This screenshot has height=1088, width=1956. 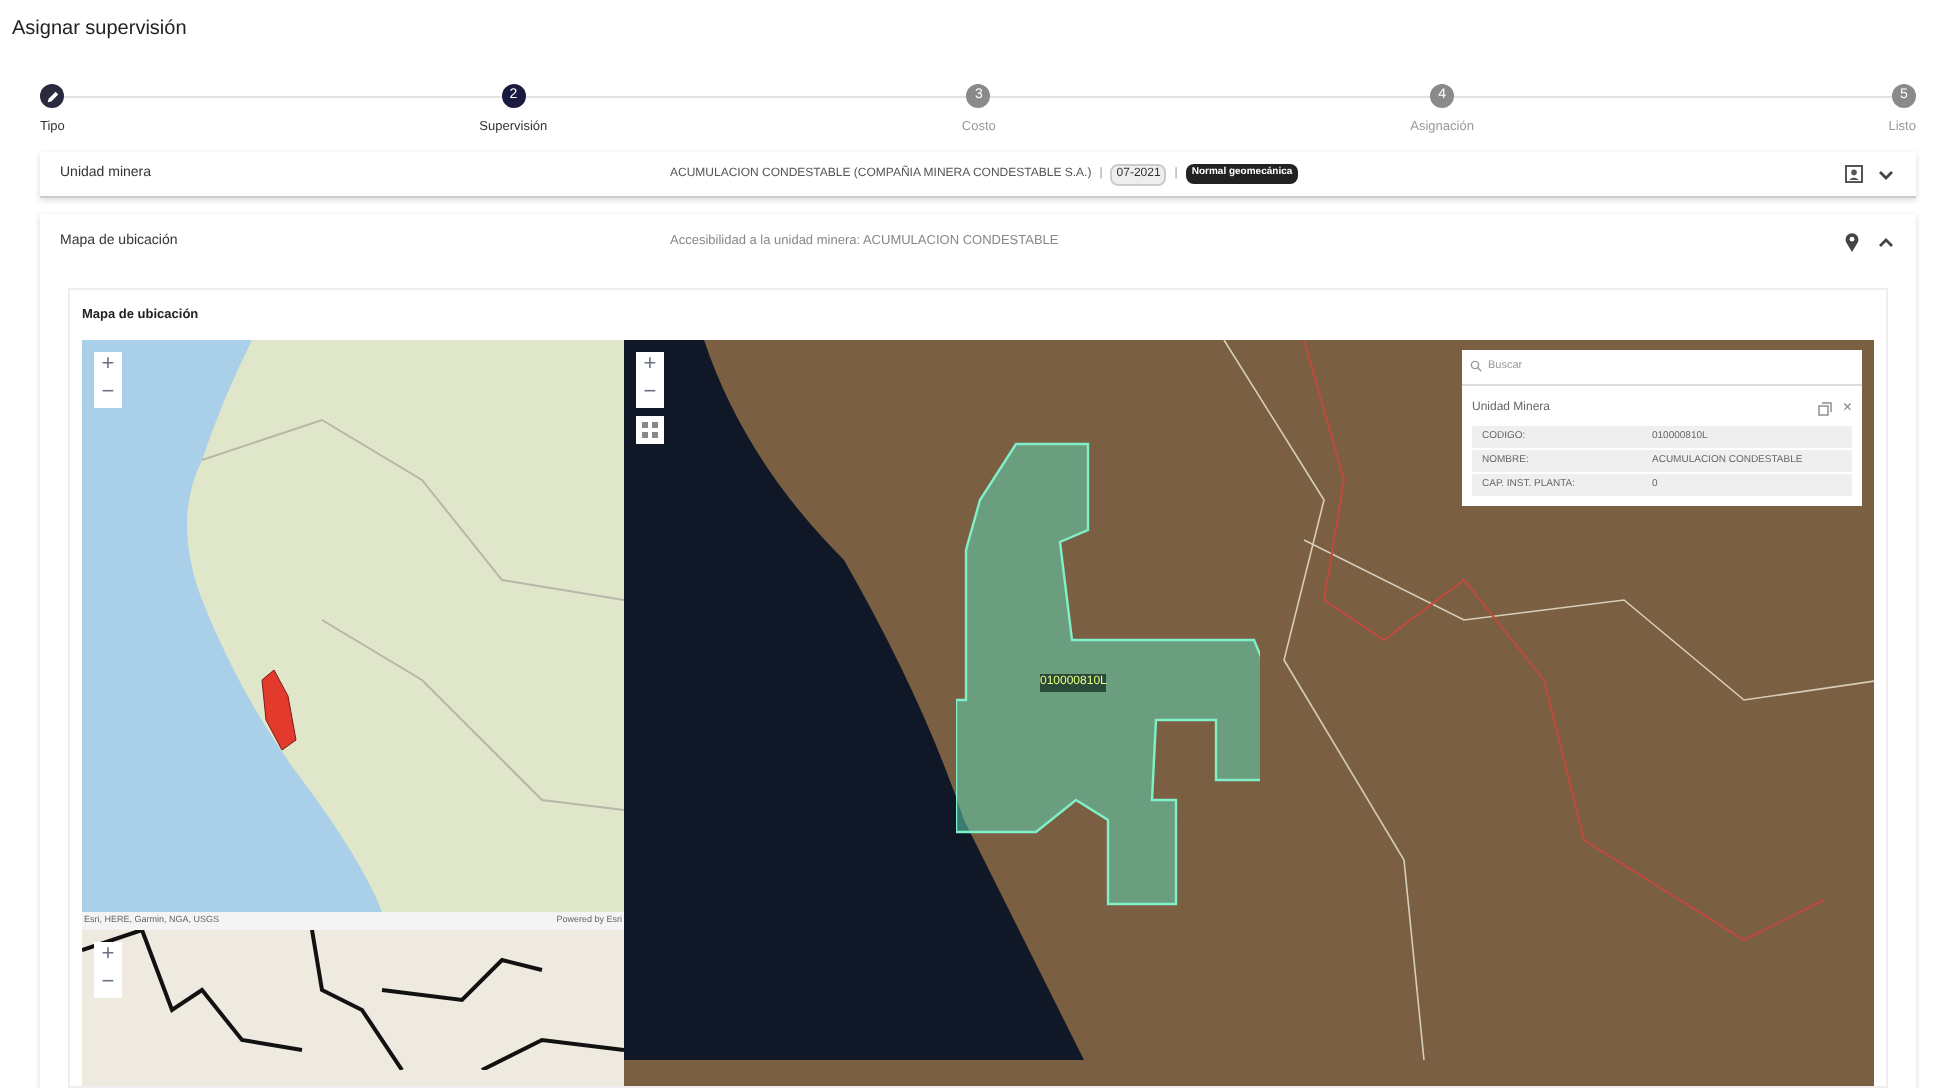 I want to click on search-icon, so click(x=1476, y=366).